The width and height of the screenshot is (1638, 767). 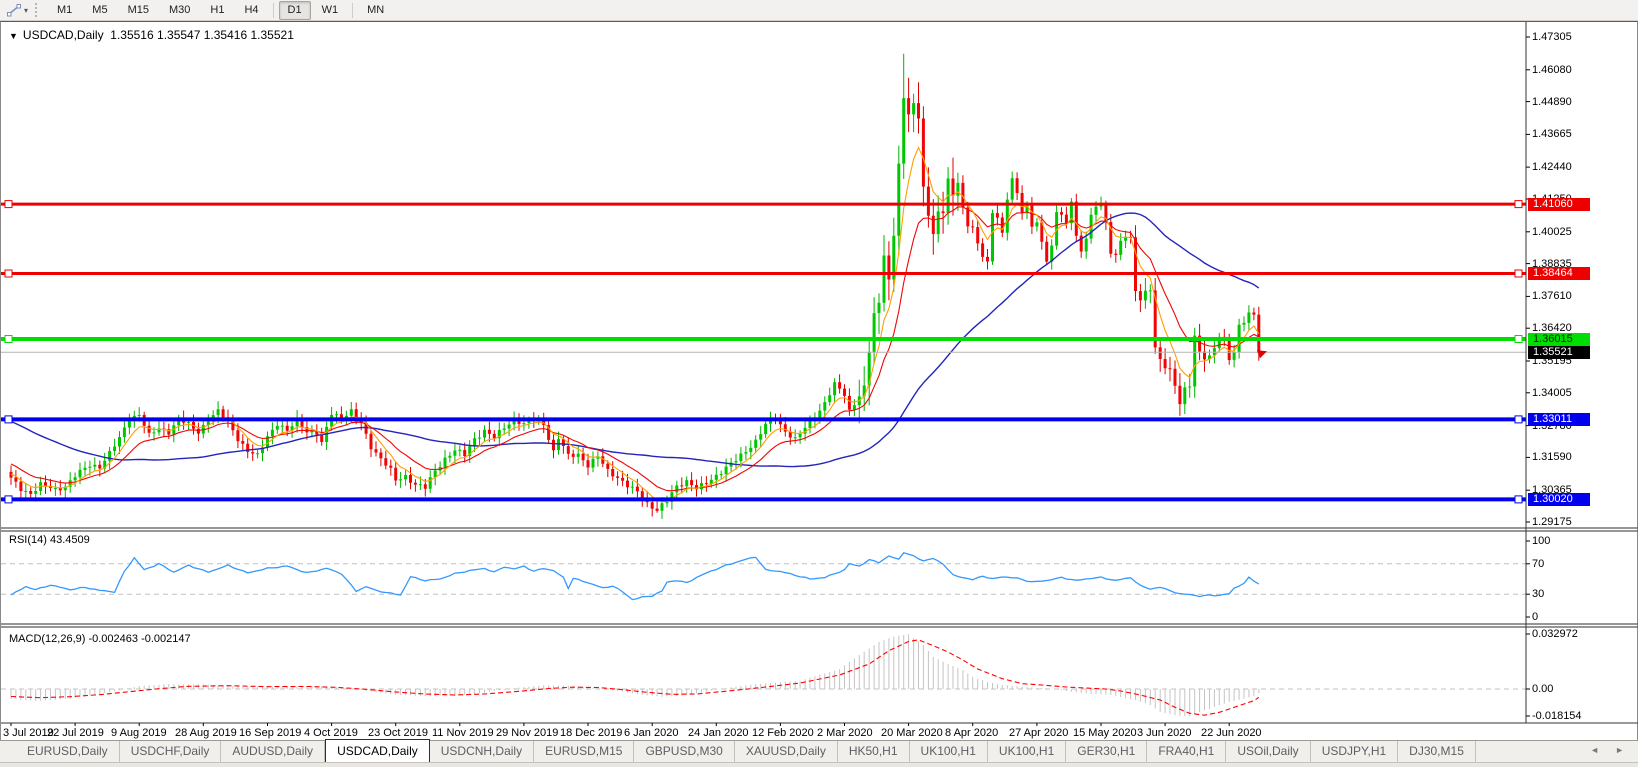 I want to click on rsi-axis-label: 70, so click(x=1538, y=564).